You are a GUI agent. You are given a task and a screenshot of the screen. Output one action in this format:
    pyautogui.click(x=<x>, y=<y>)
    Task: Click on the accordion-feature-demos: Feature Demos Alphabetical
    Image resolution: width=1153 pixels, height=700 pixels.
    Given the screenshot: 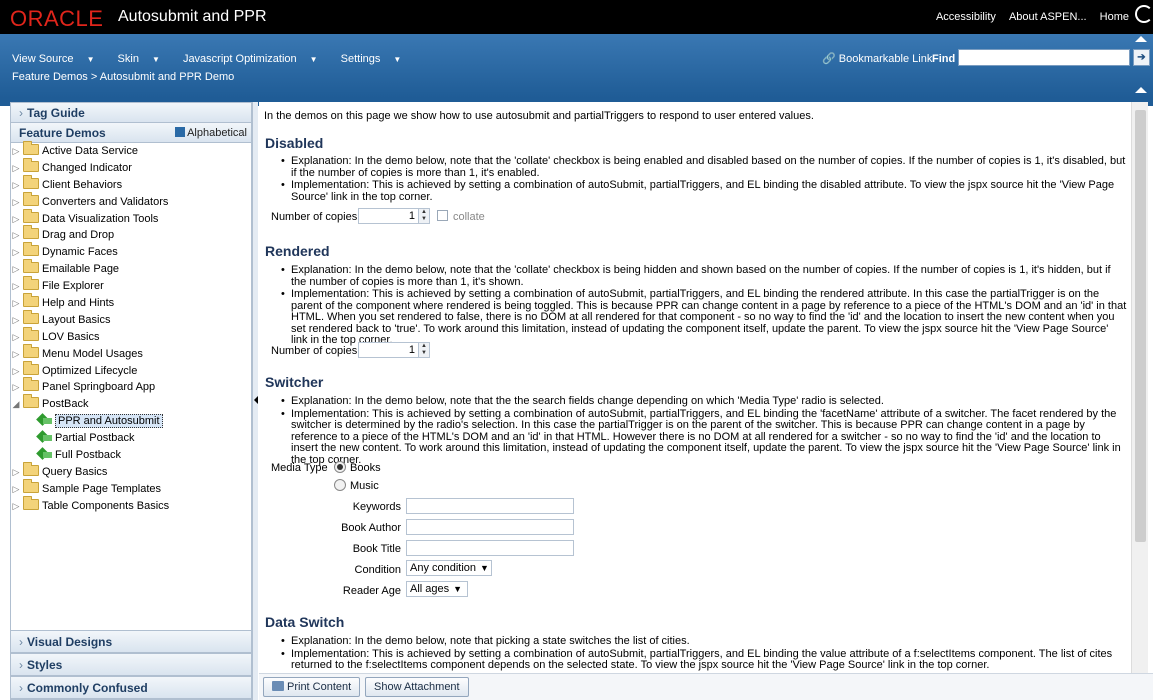 What is the action you would take?
    pyautogui.click(x=131, y=133)
    